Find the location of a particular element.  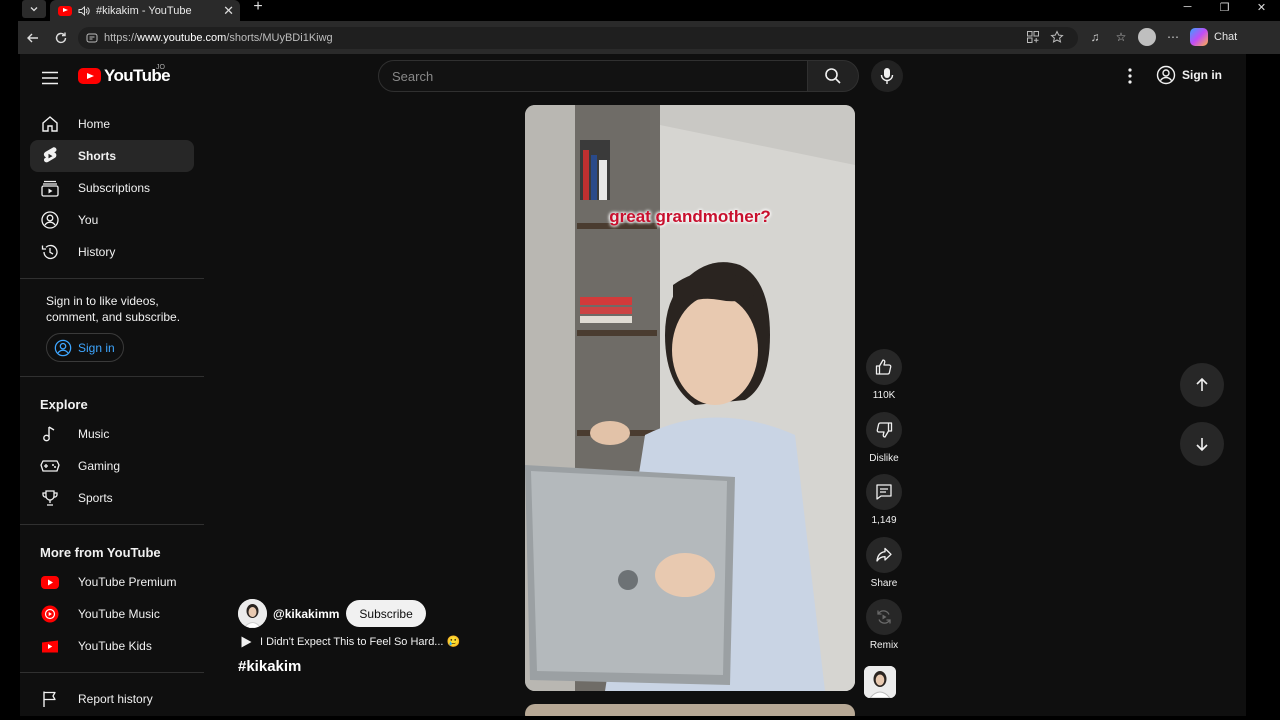

new-tab-button: + is located at coordinates (258, 8).